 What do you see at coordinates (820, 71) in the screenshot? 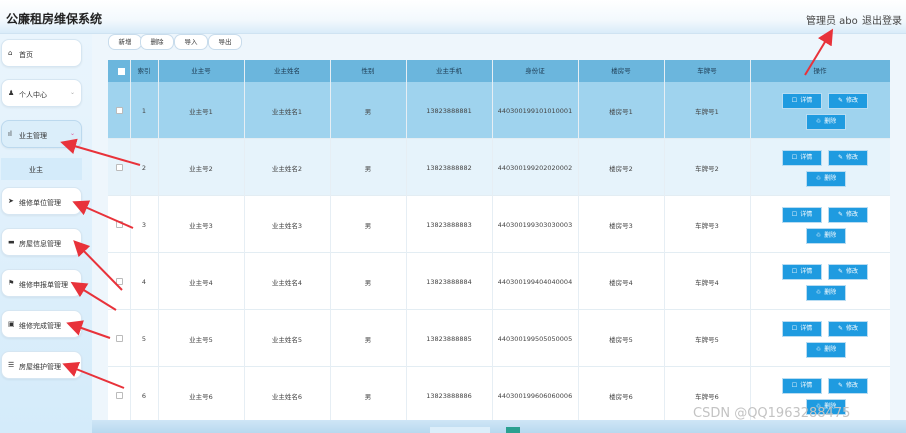
I see `column-header: 操作` at bounding box center [820, 71].